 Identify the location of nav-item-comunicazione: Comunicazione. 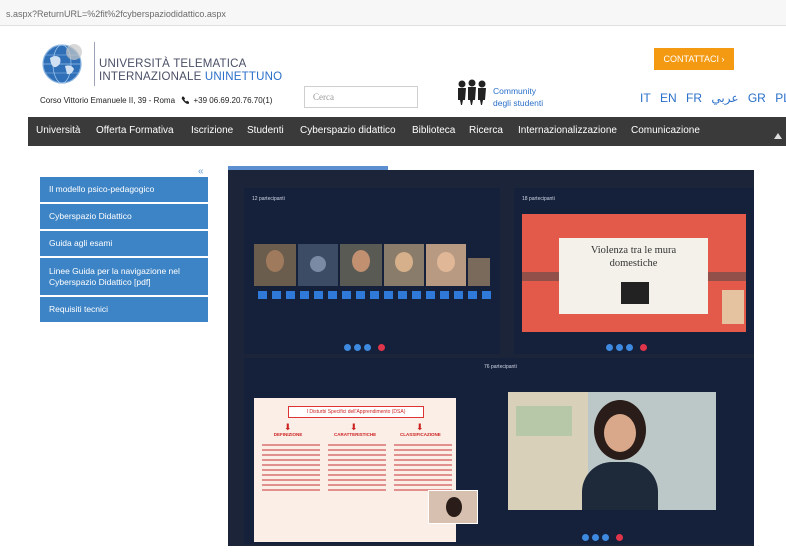
(665, 130).